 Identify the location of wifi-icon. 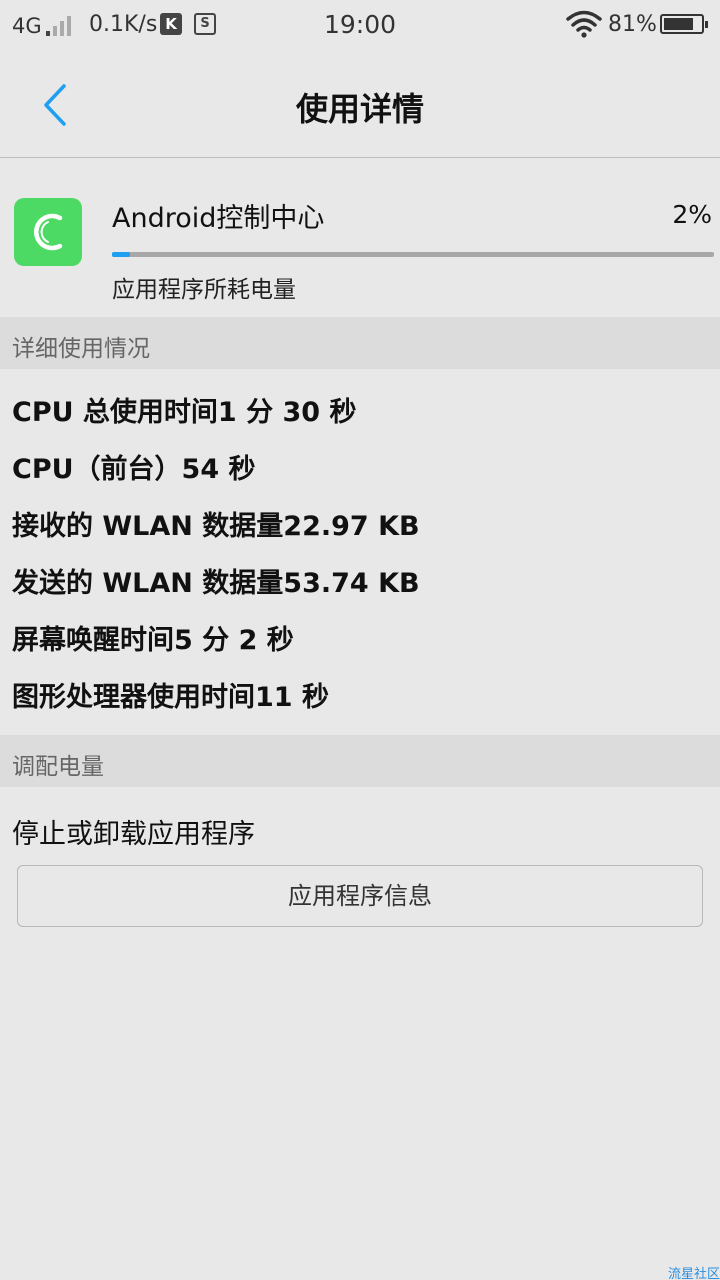
(584, 24).